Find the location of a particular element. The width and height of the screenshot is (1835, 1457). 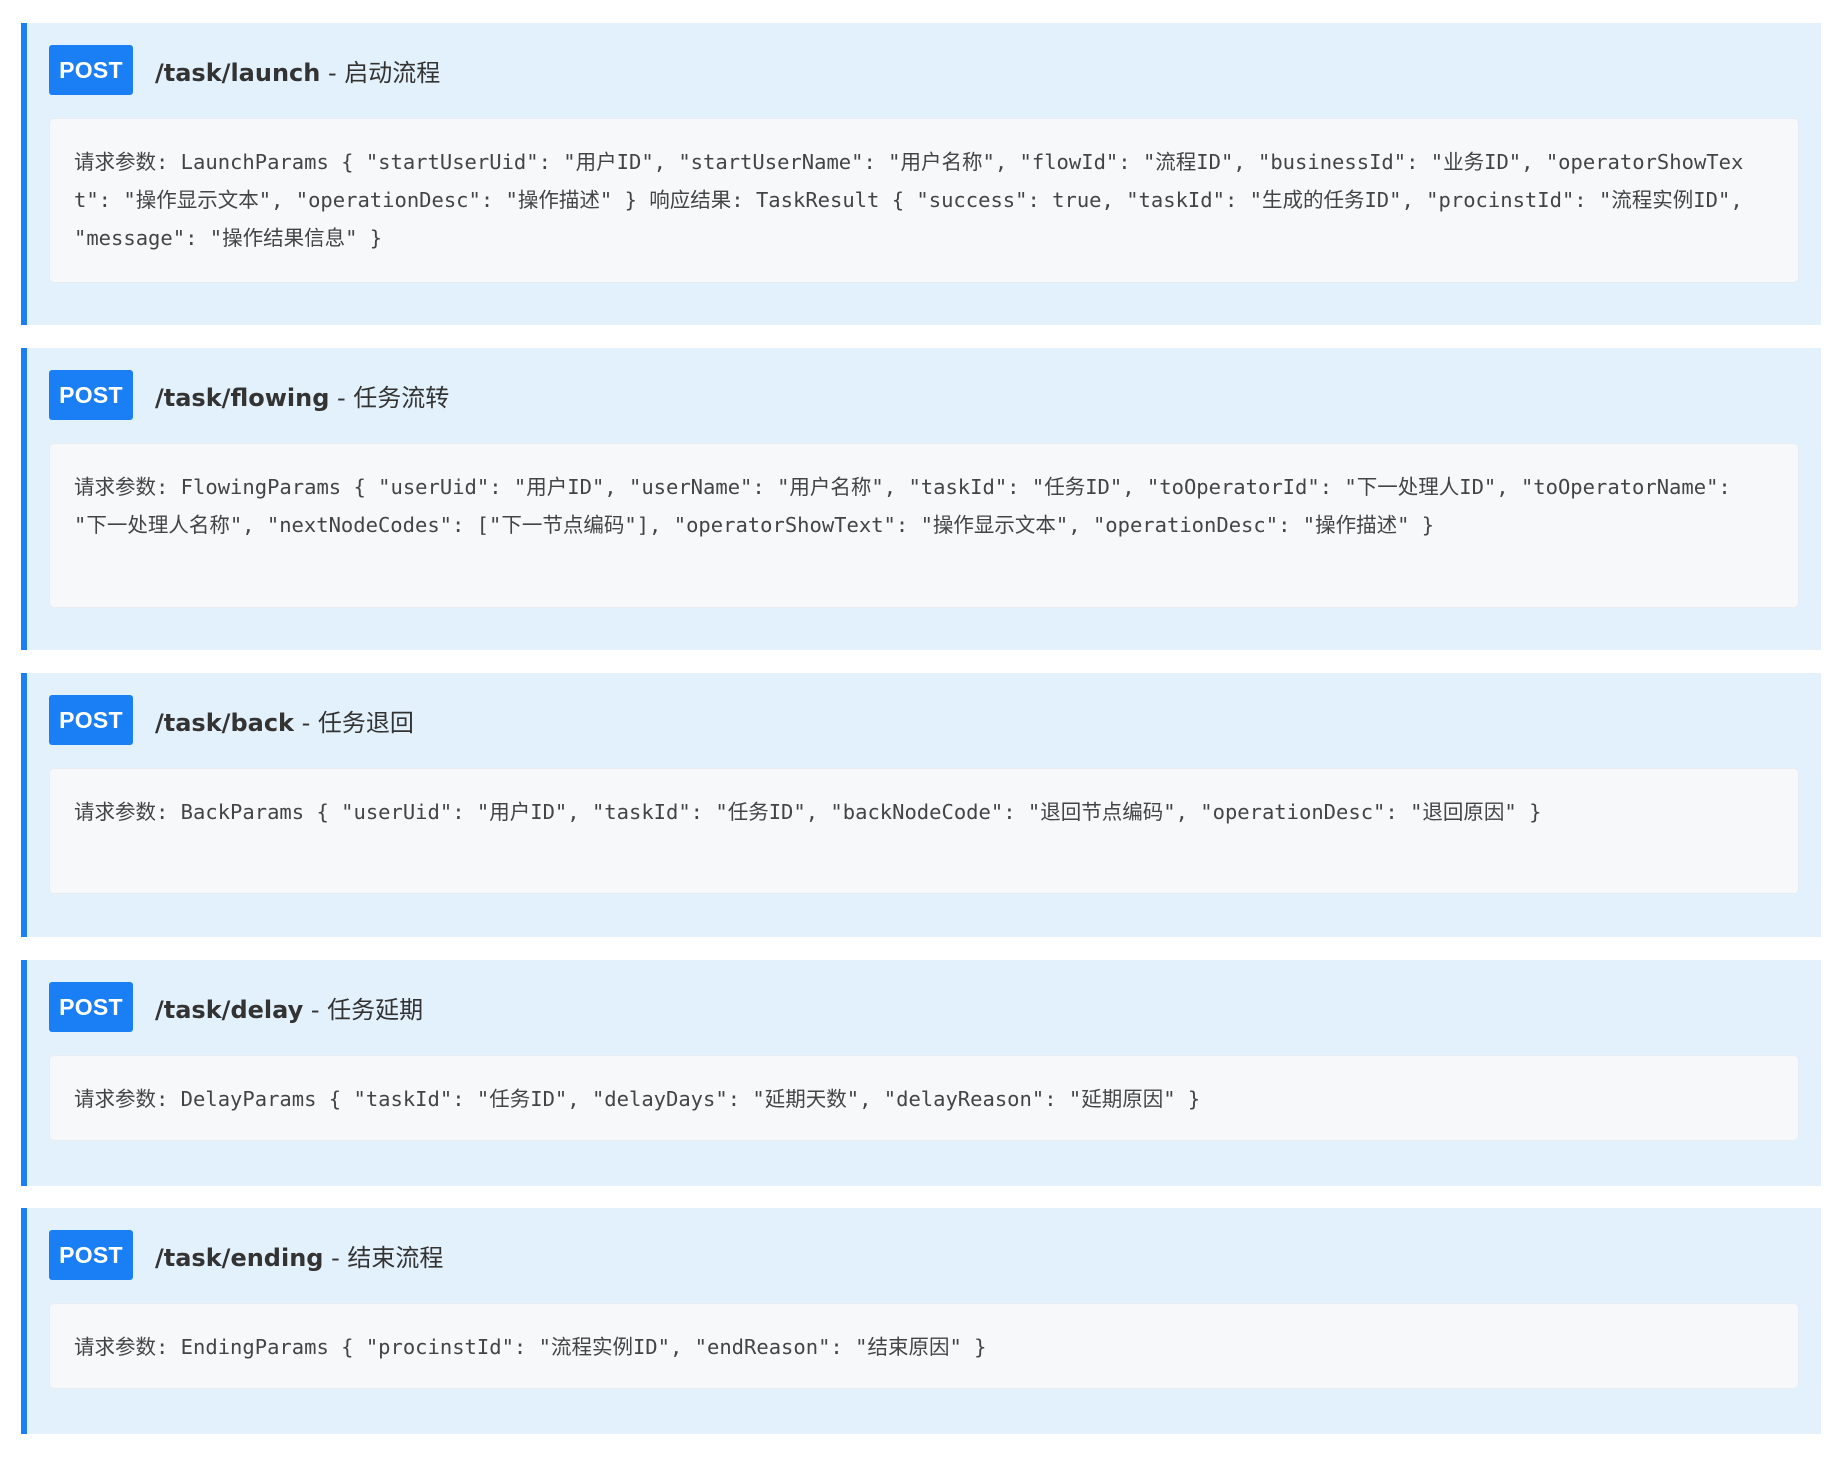

endpoint-path: /task/ending is located at coordinates (239, 1258).